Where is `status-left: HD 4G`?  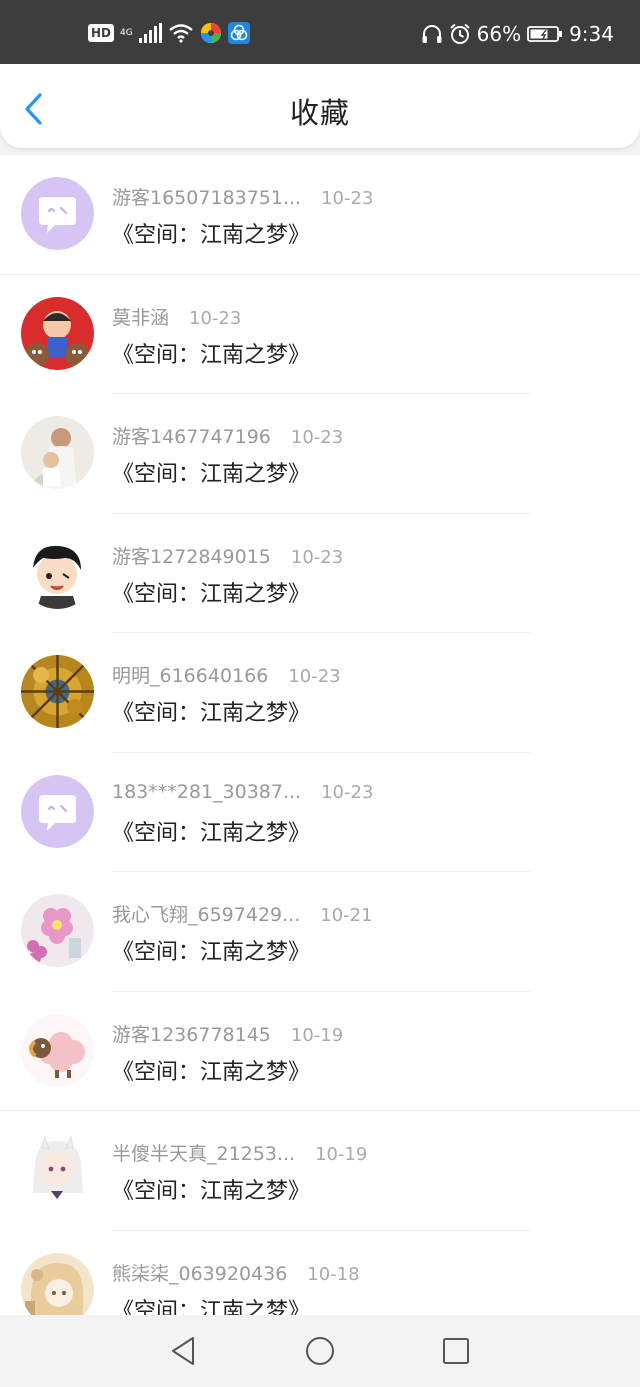 status-left: HD 4G is located at coordinates (169, 33).